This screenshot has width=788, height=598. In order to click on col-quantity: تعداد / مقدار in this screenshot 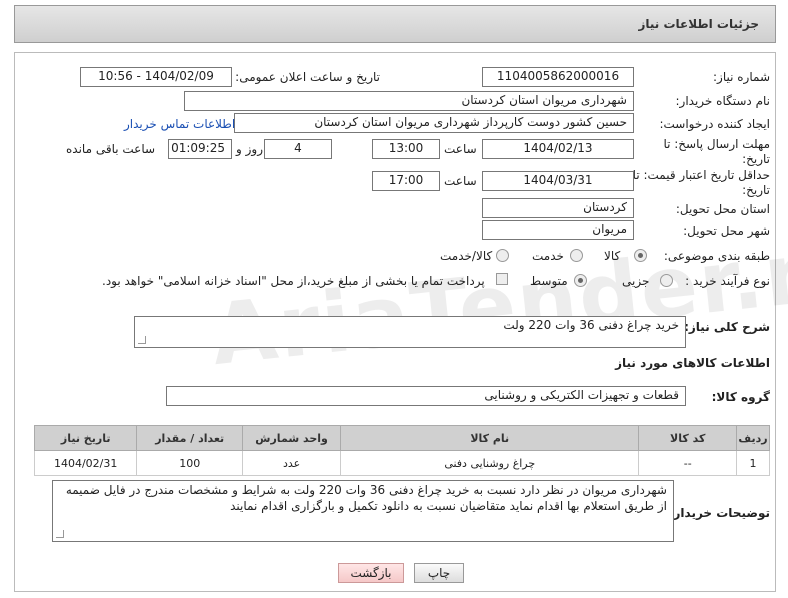, I will do `click(190, 438)`.